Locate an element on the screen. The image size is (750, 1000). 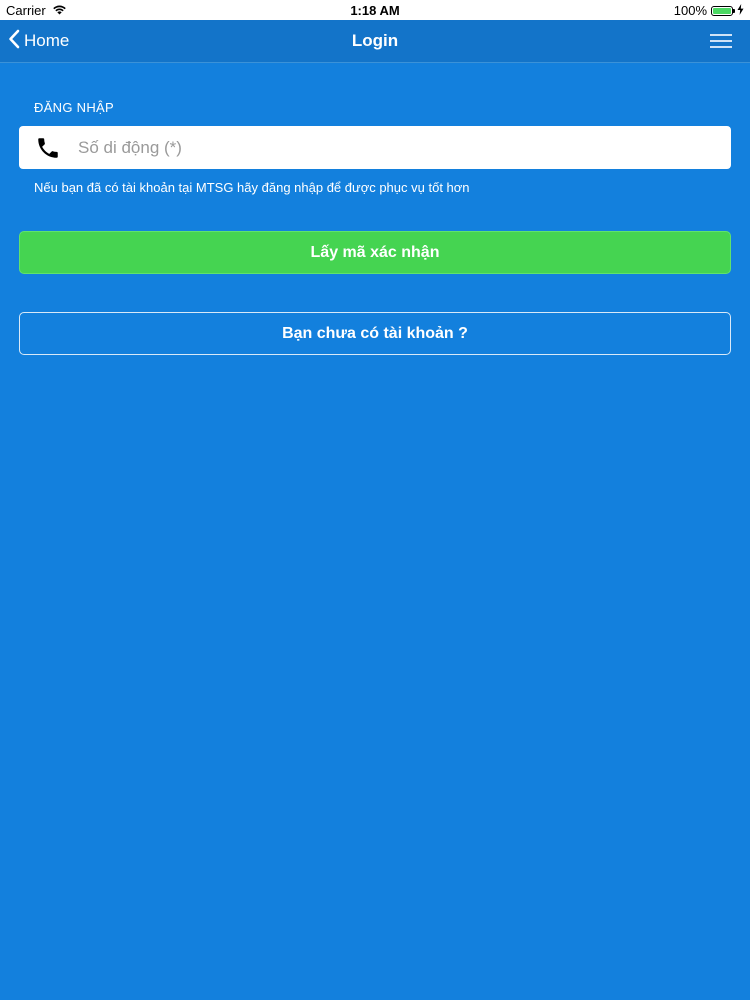
navigation-bar: Home Login is located at coordinates (375, 41).